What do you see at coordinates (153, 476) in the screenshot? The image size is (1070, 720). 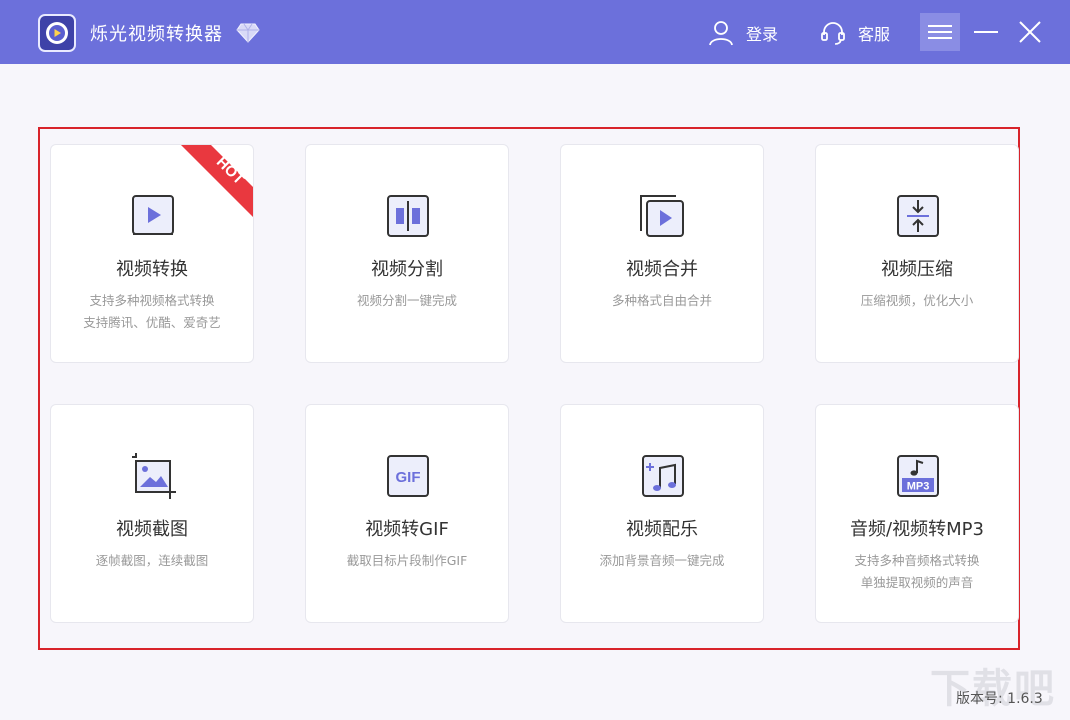 I see `video-screenshot-icon` at bounding box center [153, 476].